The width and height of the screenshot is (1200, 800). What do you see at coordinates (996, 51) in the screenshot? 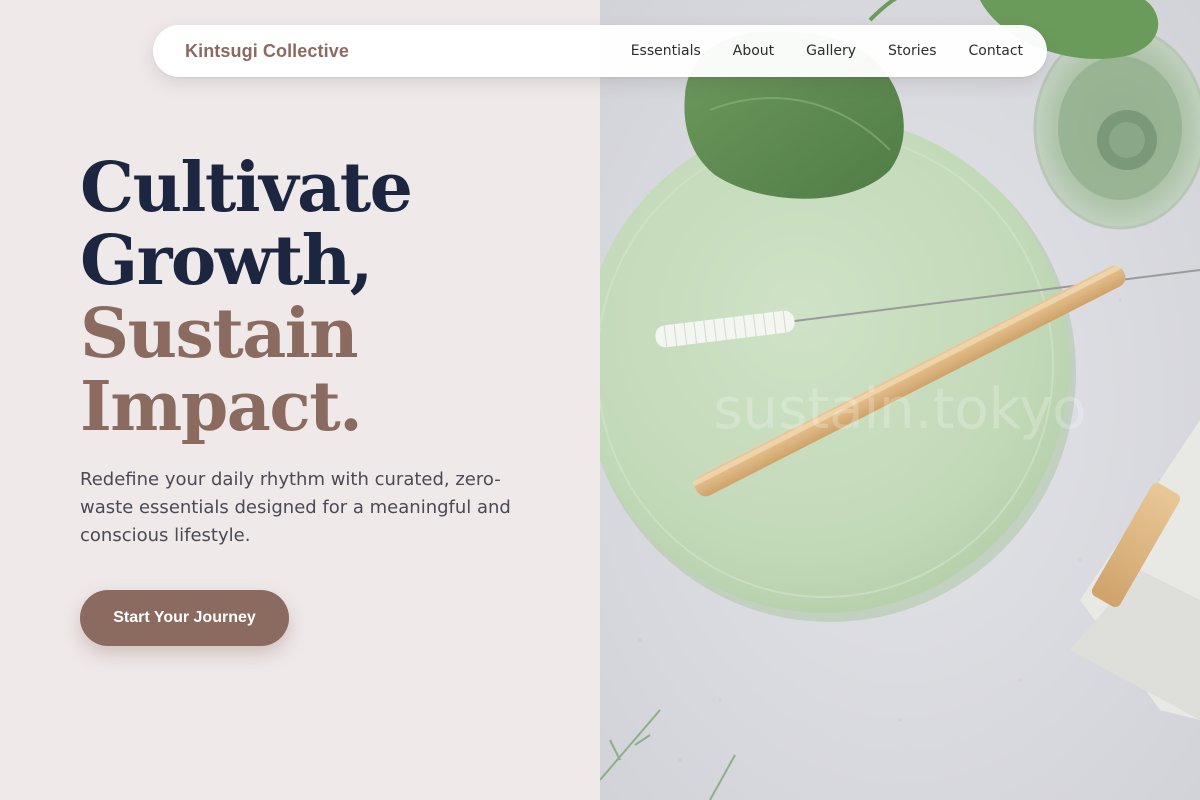
I see `nav-link-contact: Contact` at bounding box center [996, 51].